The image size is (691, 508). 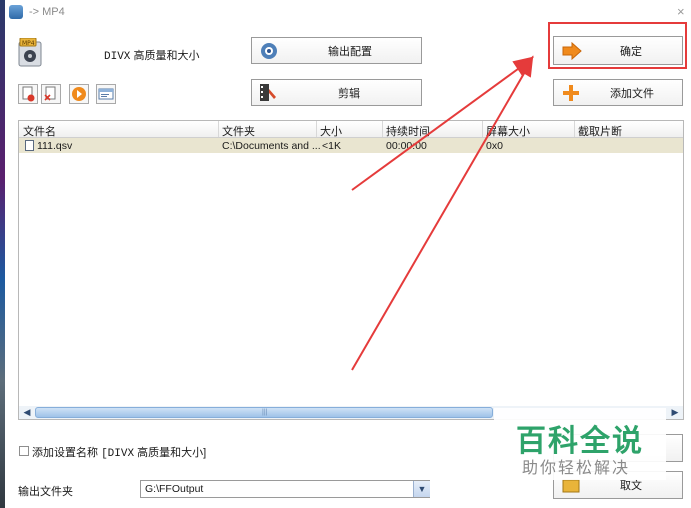 I want to click on edit-label: 剪辑, so click(x=349, y=93).